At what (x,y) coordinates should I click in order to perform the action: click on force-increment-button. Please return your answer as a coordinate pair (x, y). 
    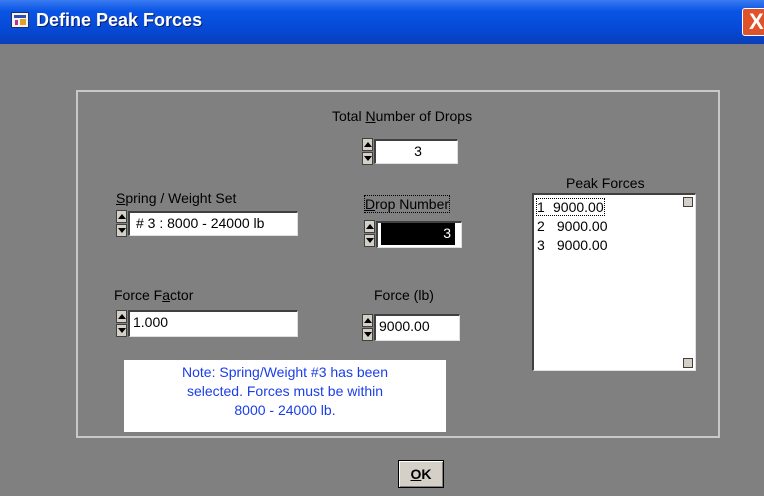
    Looking at the image, I should click on (367, 320).